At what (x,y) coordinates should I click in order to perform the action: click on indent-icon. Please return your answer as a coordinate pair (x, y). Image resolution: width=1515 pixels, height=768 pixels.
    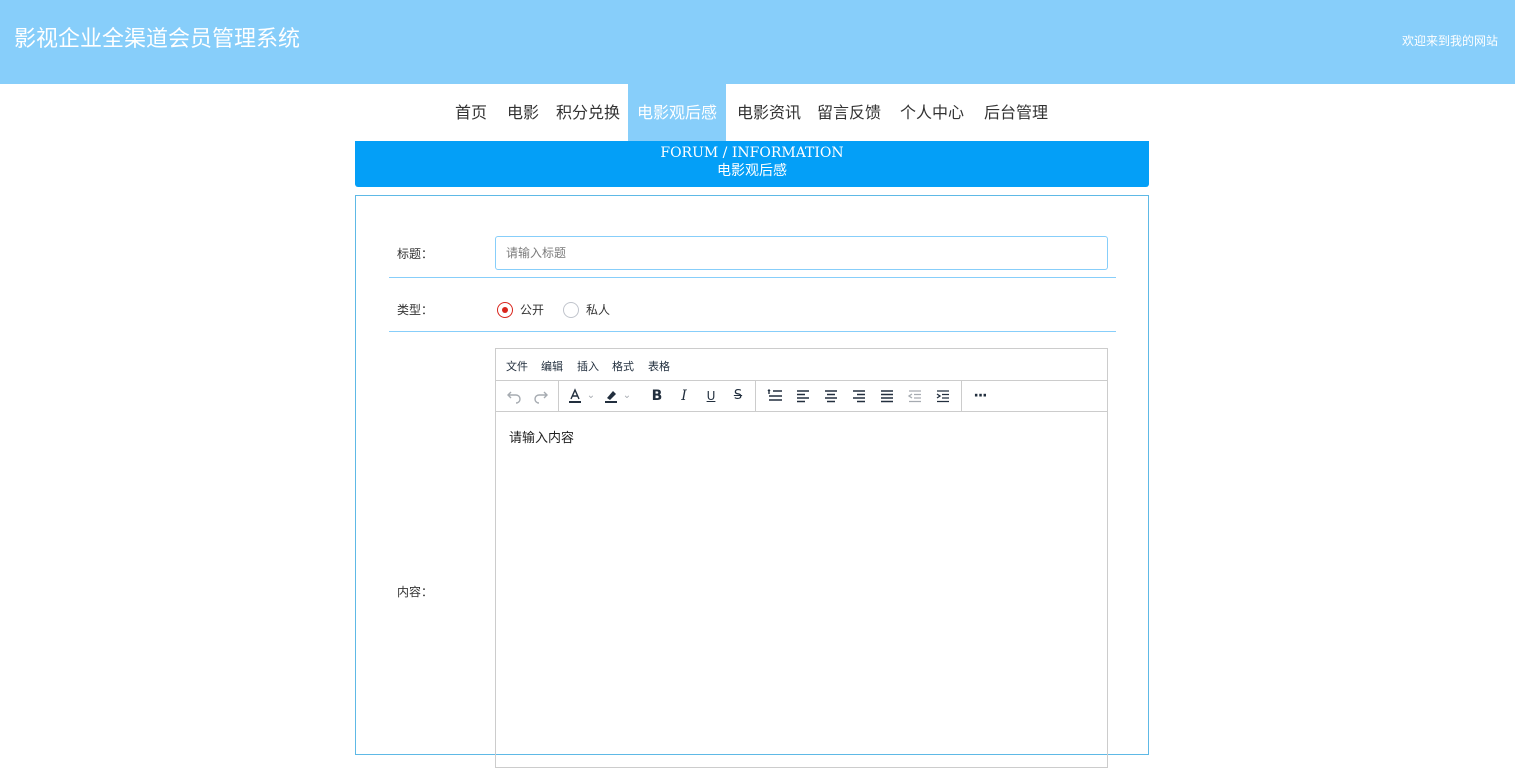
    Looking at the image, I should click on (943, 396).